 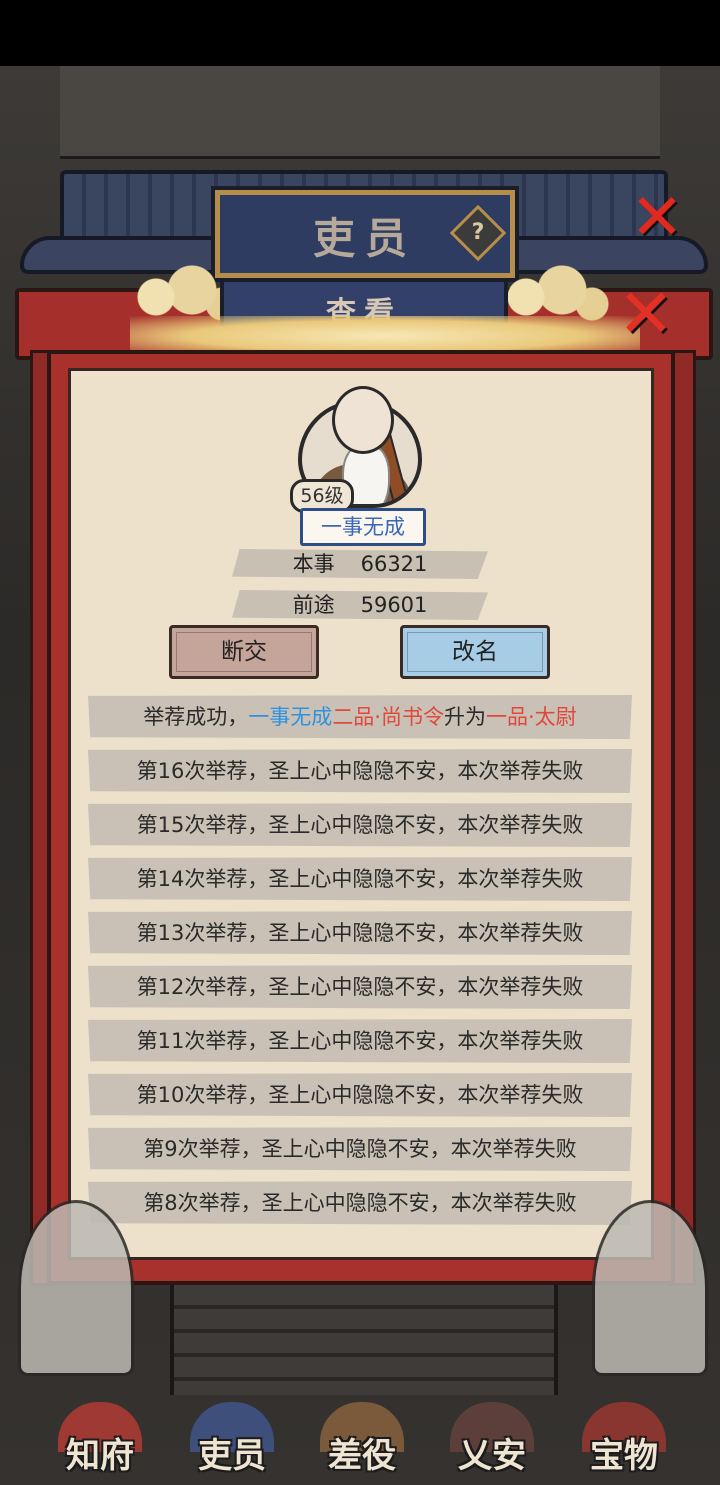 I want to click on stone-lion-right, so click(x=650, y=1288).